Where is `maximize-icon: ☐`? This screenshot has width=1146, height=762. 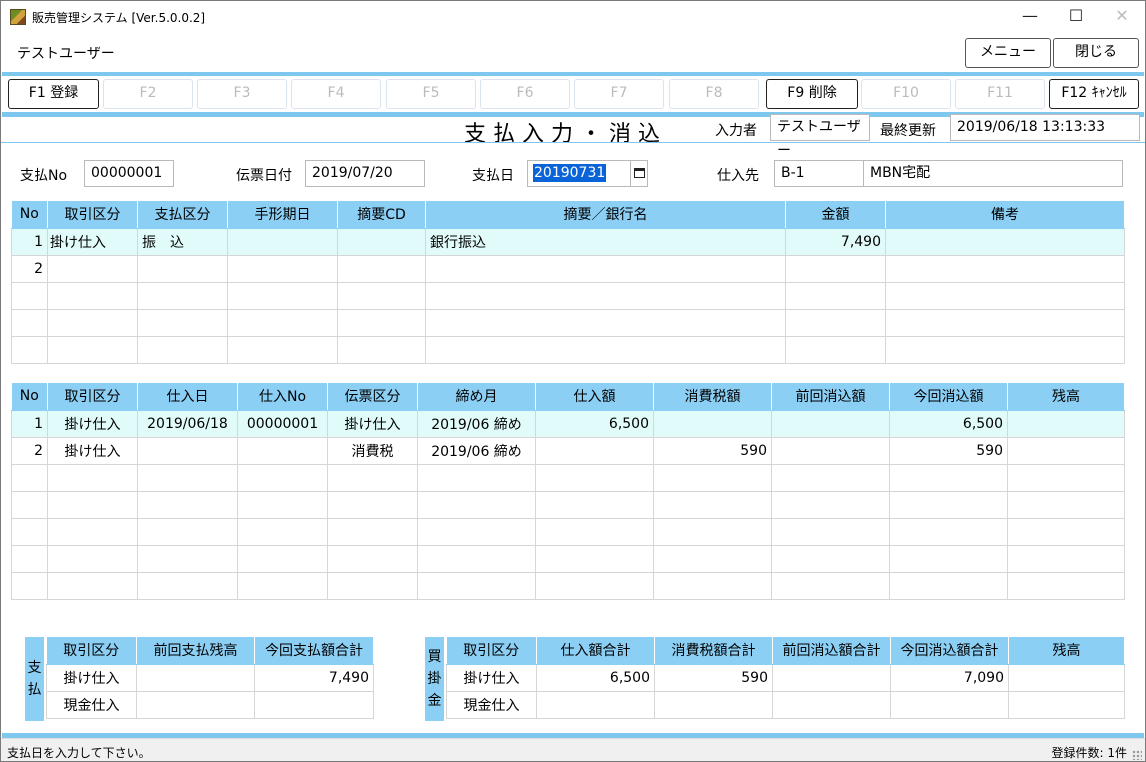
maximize-icon: ☐ is located at coordinates (1076, 16).